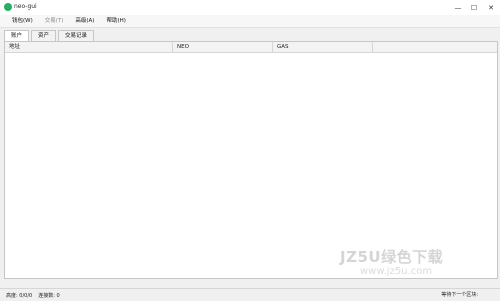 This screenshot has height=301, width=500. I want to click on column-header-gas: GAS, so click(323, 47).